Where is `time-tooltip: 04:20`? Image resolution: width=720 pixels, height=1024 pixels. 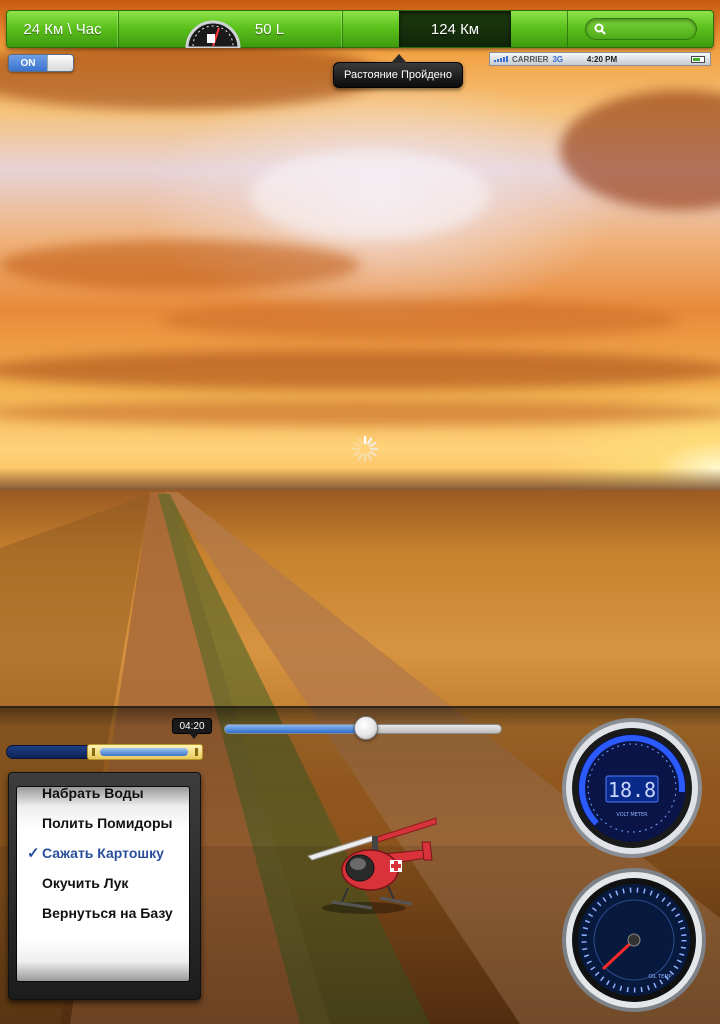
time-tooltip: 04:20 is located at coordinates (192, 728).